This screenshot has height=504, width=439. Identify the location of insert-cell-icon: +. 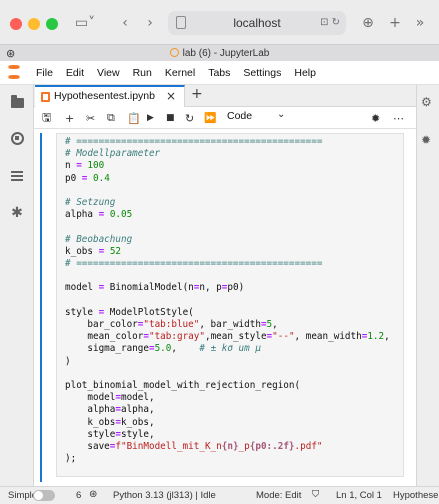
(69, 118).